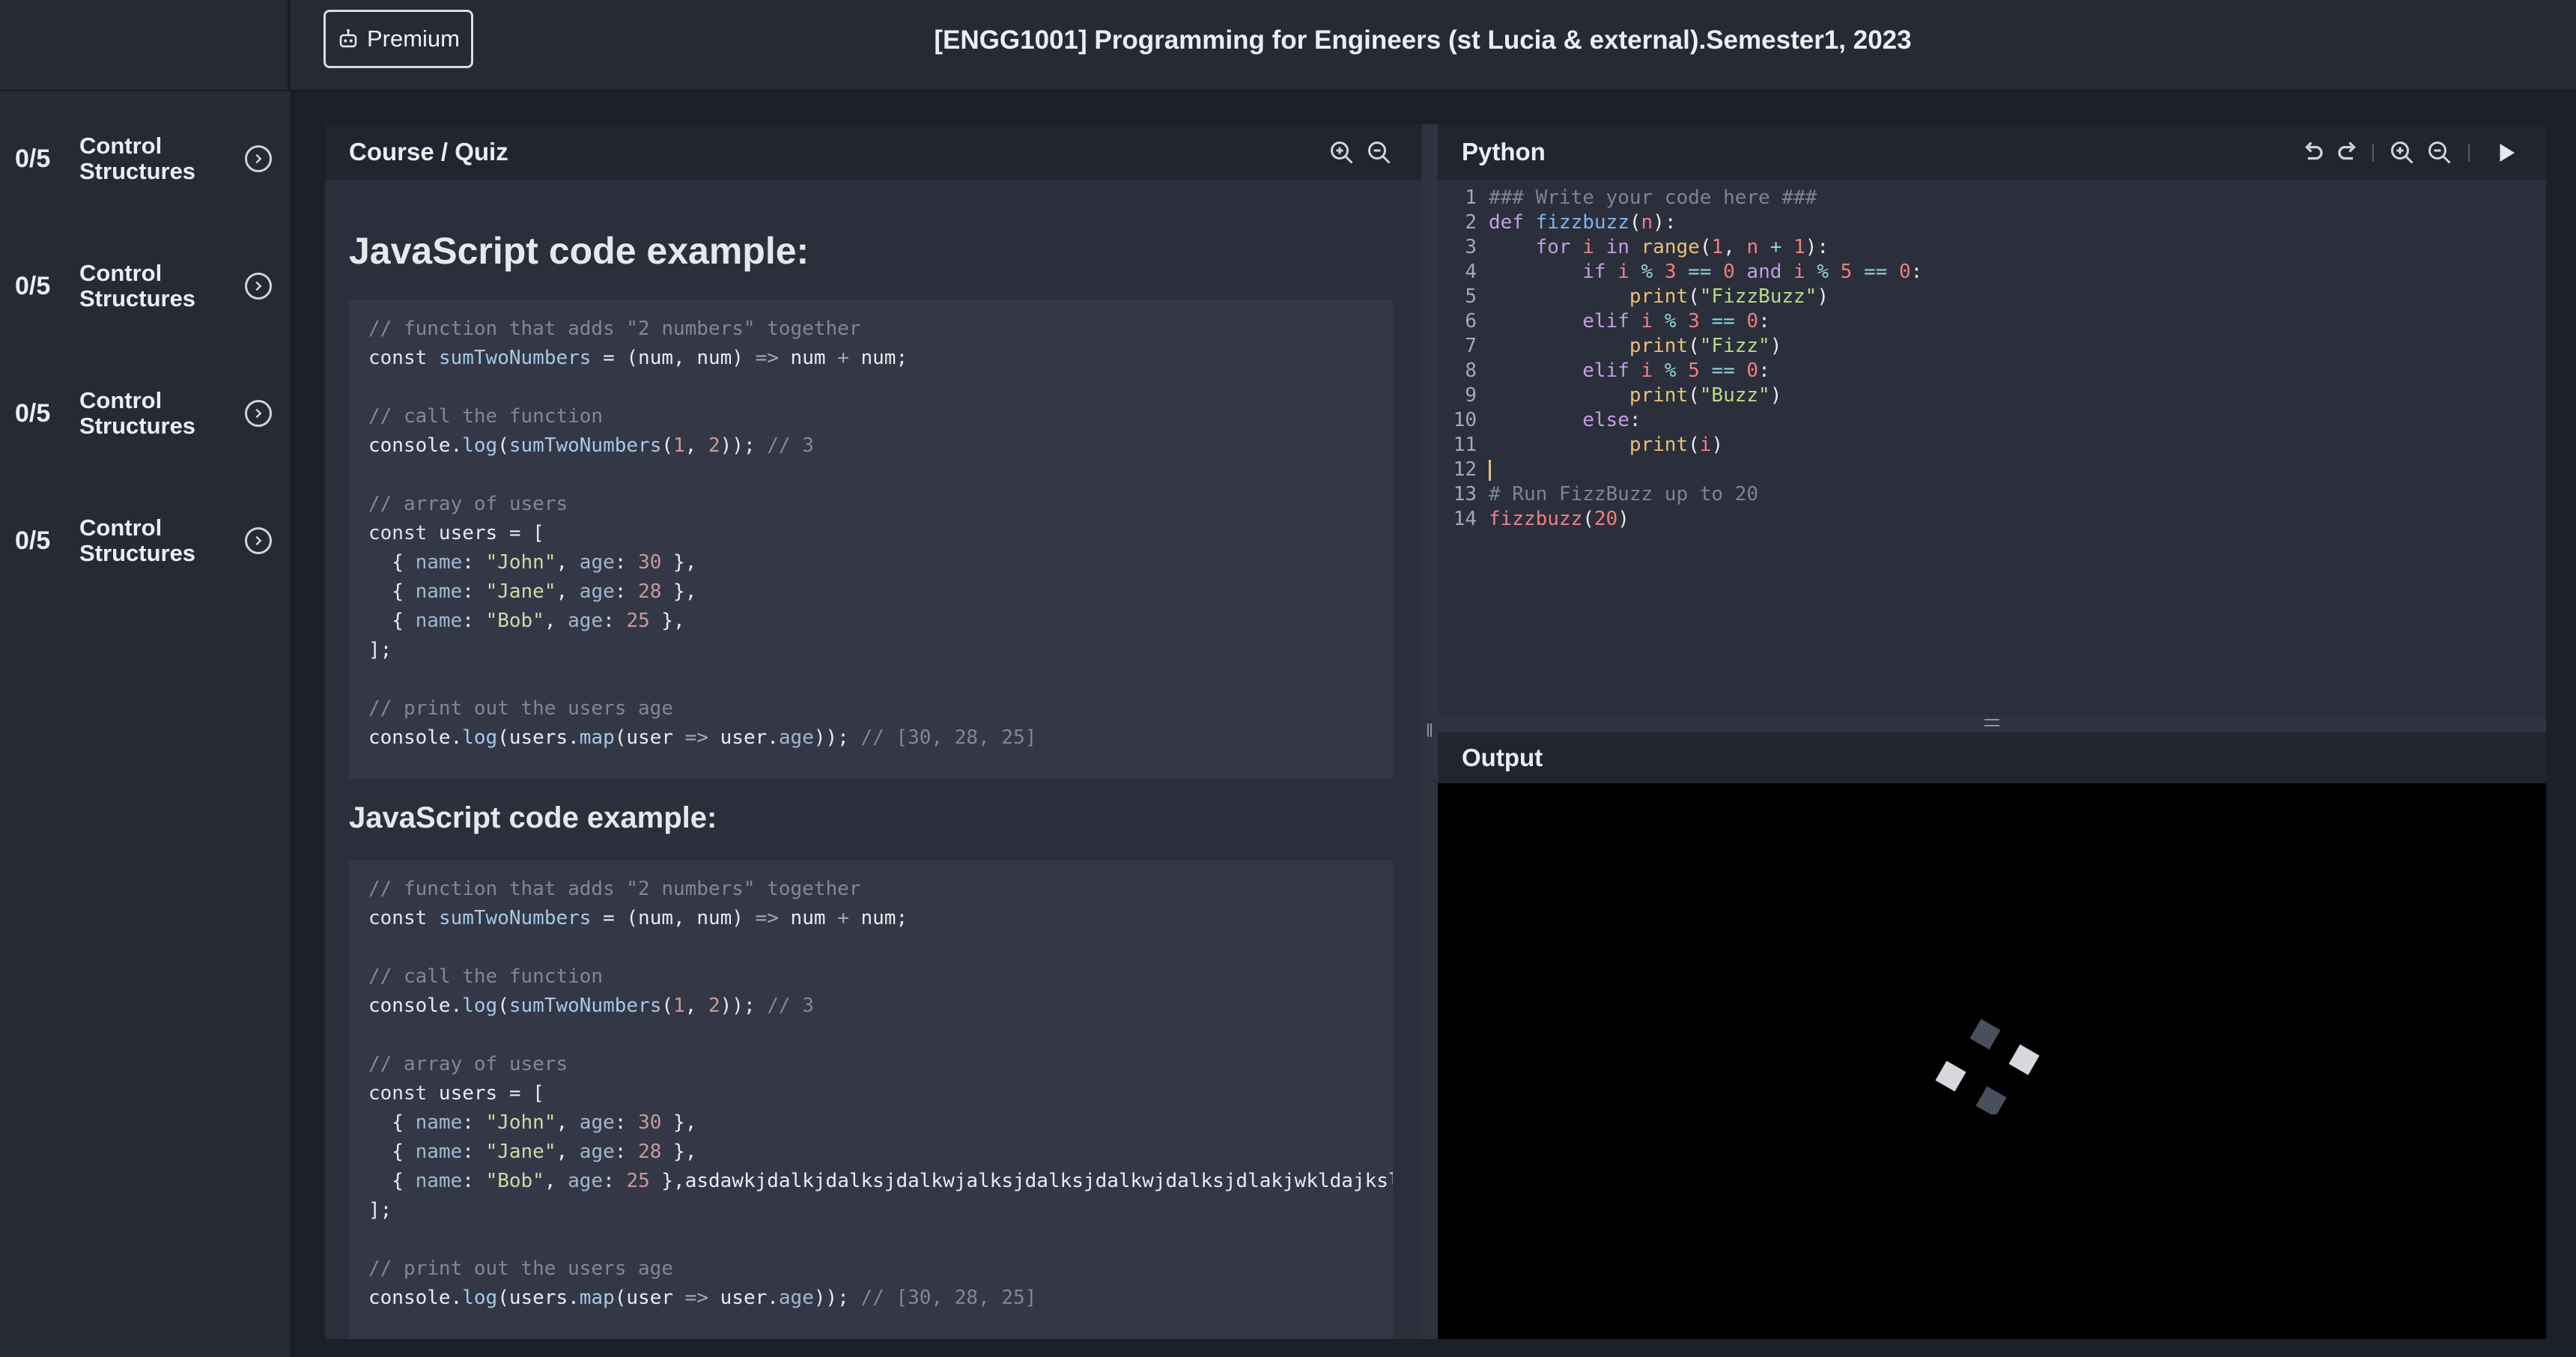 The height and width of the screenshot is (1357, 2576). Describe the element at coordinates (1676, 321) in the screenshot. I see `line-code: elif i % 3 == 0:` at that location.